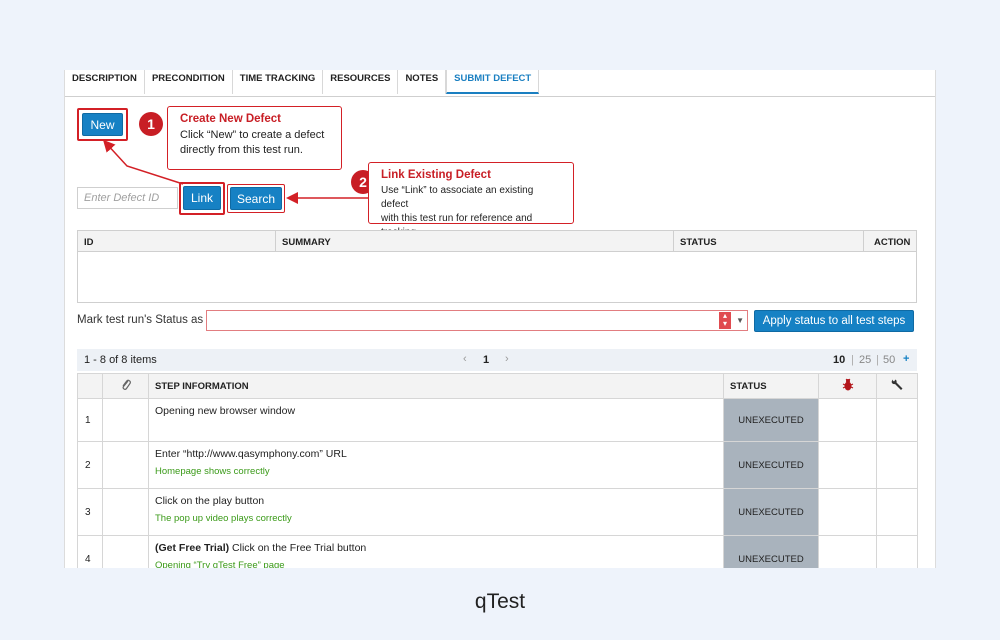 The height and width of the screenshot is (640, 1000). What do you see at coordinates (436, 175) in the screenshot?
I see `callout-2-title: Link Existing Defect` at bounding box center [436, 175].